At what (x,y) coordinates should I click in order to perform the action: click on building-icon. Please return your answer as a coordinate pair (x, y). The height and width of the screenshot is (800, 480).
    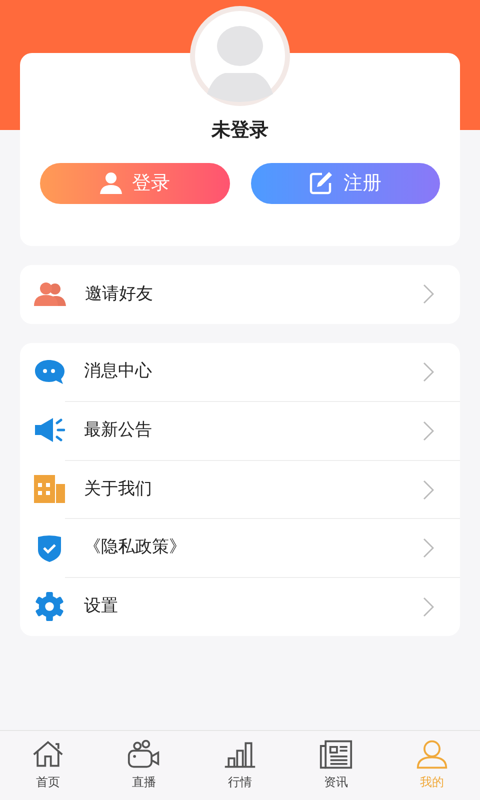
    Looking at the image, I should click on (49, 489).